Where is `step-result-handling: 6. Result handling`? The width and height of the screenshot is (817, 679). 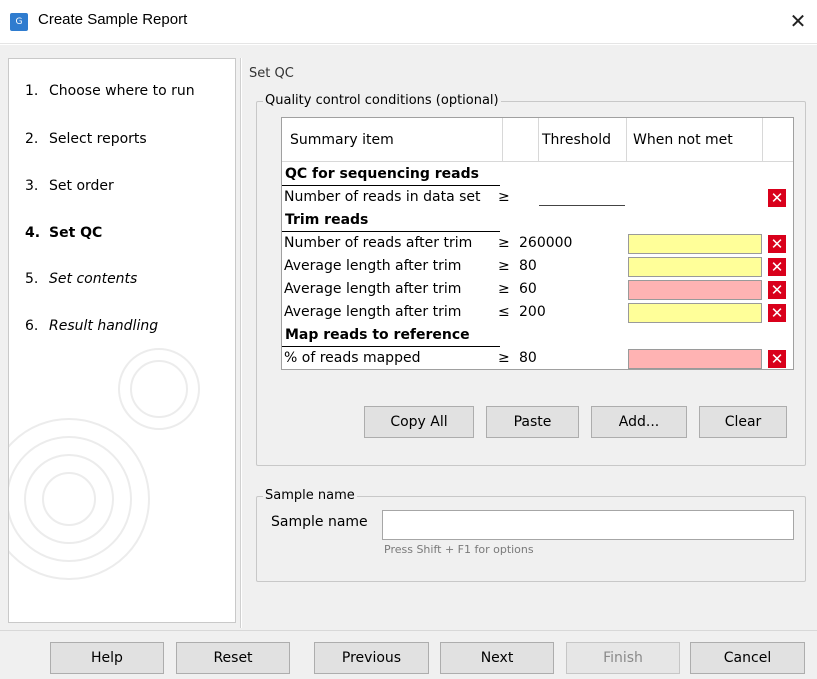
step-result-handling: 6. Result handling is located at coordinates (91, 326).